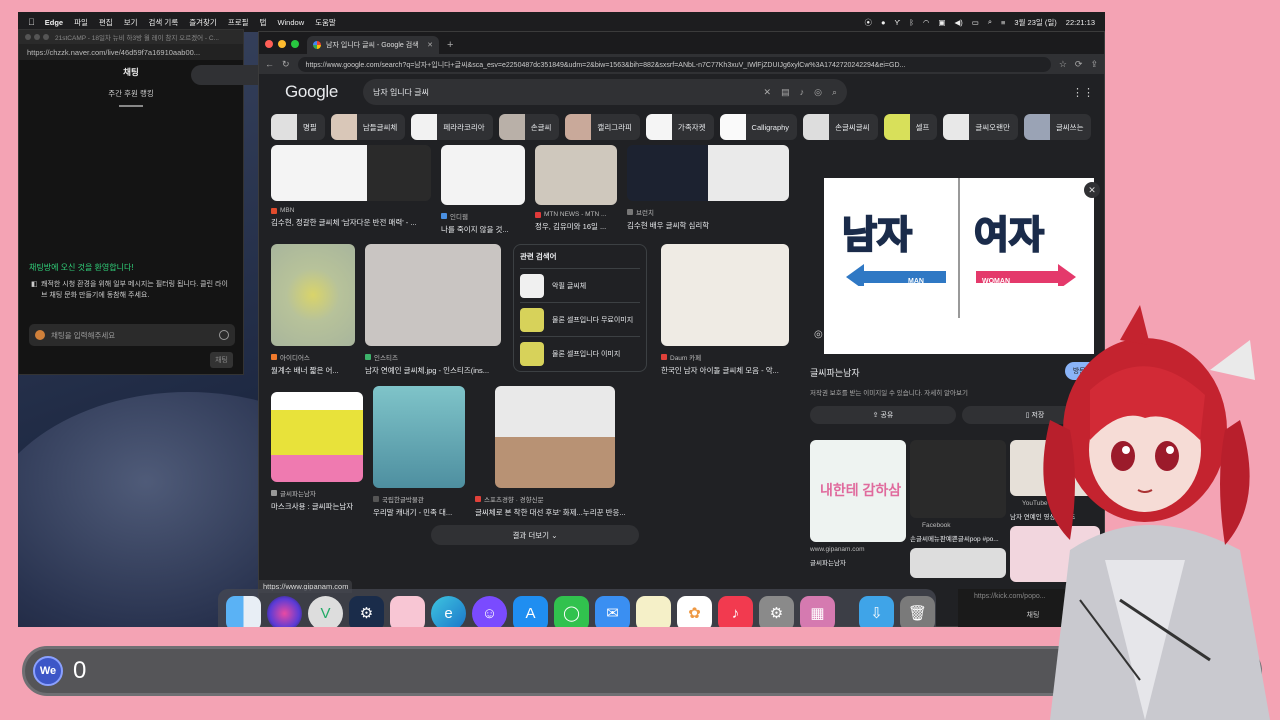  I want to click on chip-item: 손글씨글씨, so click(840, 127).